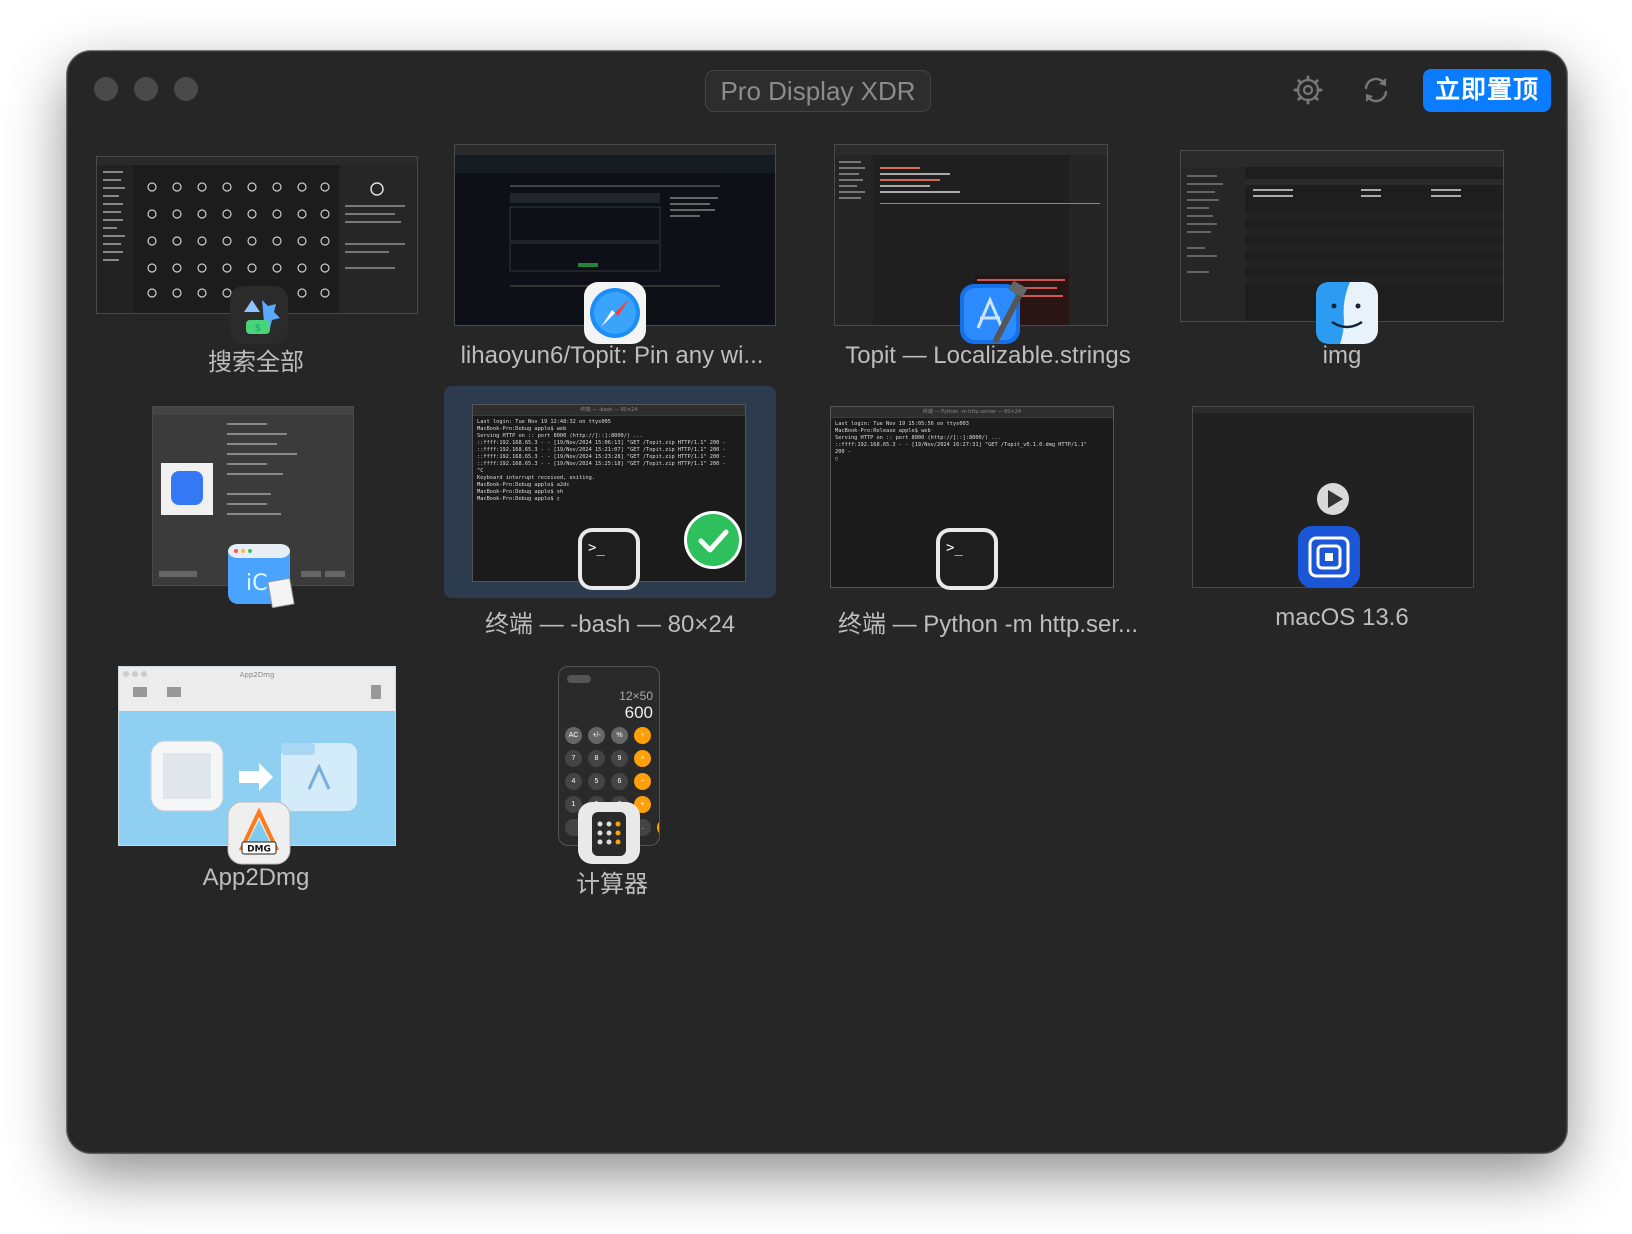 This screenshot has height=1234, width=1632. What do you see at coordinates (256, 362) in the screenshot?
I see `window-item-label: 搜索全部` at bounding box center [256, 362].